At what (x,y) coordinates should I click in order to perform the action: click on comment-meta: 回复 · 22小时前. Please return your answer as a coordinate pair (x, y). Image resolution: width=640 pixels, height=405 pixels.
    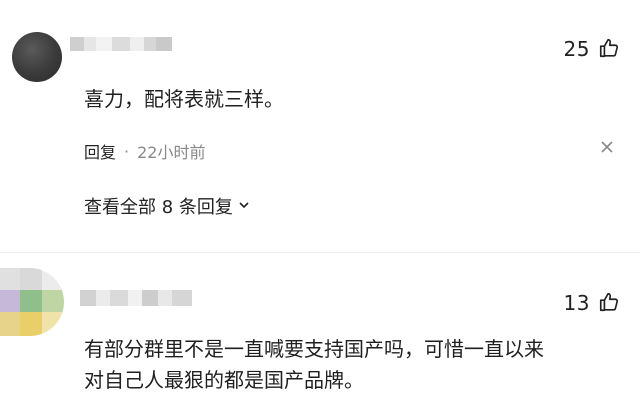
    Looking at the image, I should click on (144, 151).